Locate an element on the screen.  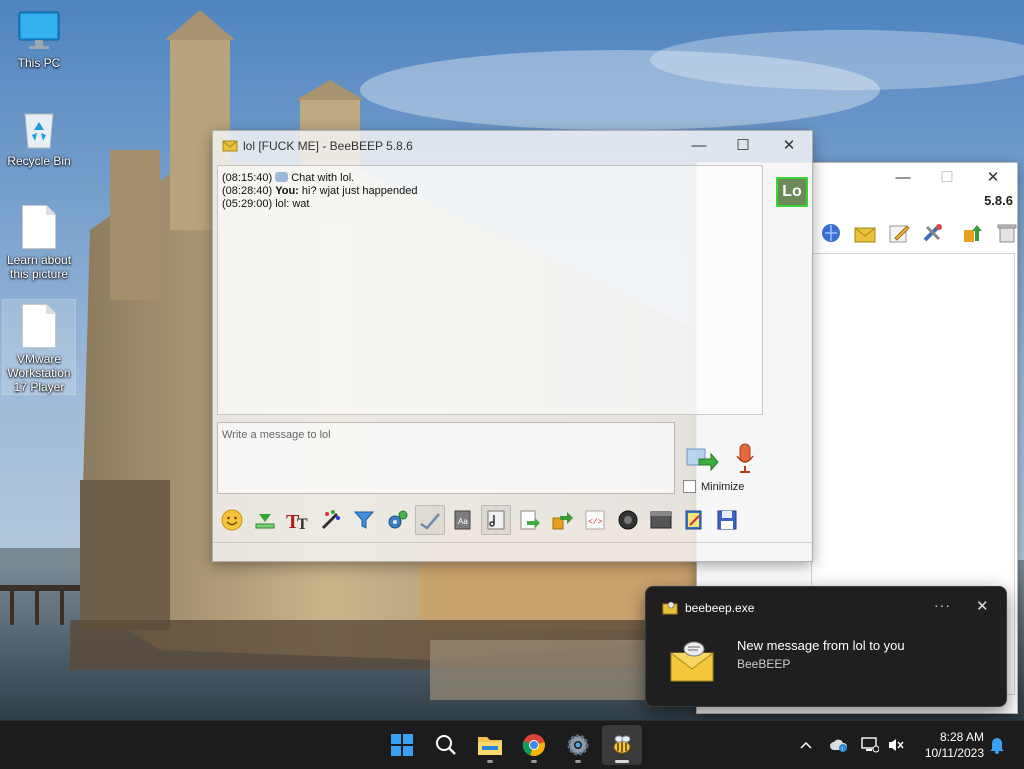
trash-icon is located at coordinates (1007, 233).